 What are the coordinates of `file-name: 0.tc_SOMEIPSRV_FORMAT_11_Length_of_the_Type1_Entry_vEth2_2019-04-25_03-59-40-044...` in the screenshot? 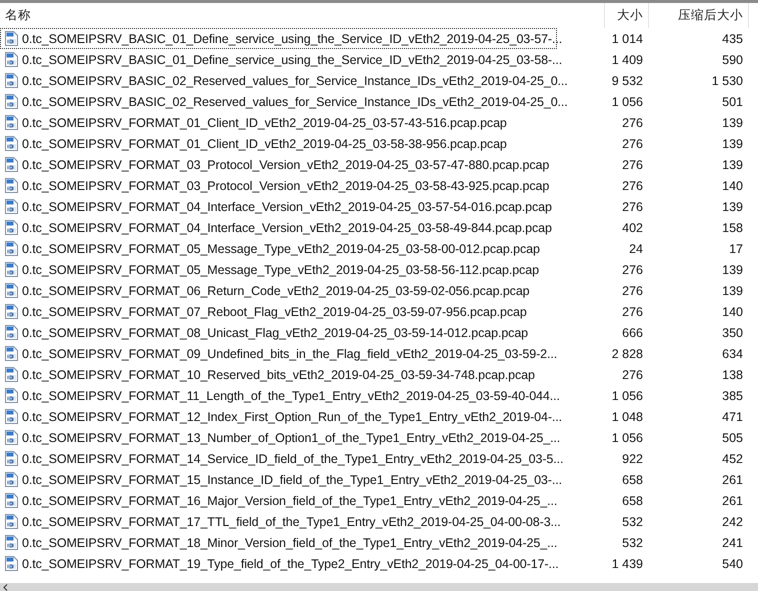 It's located at (291, 395).